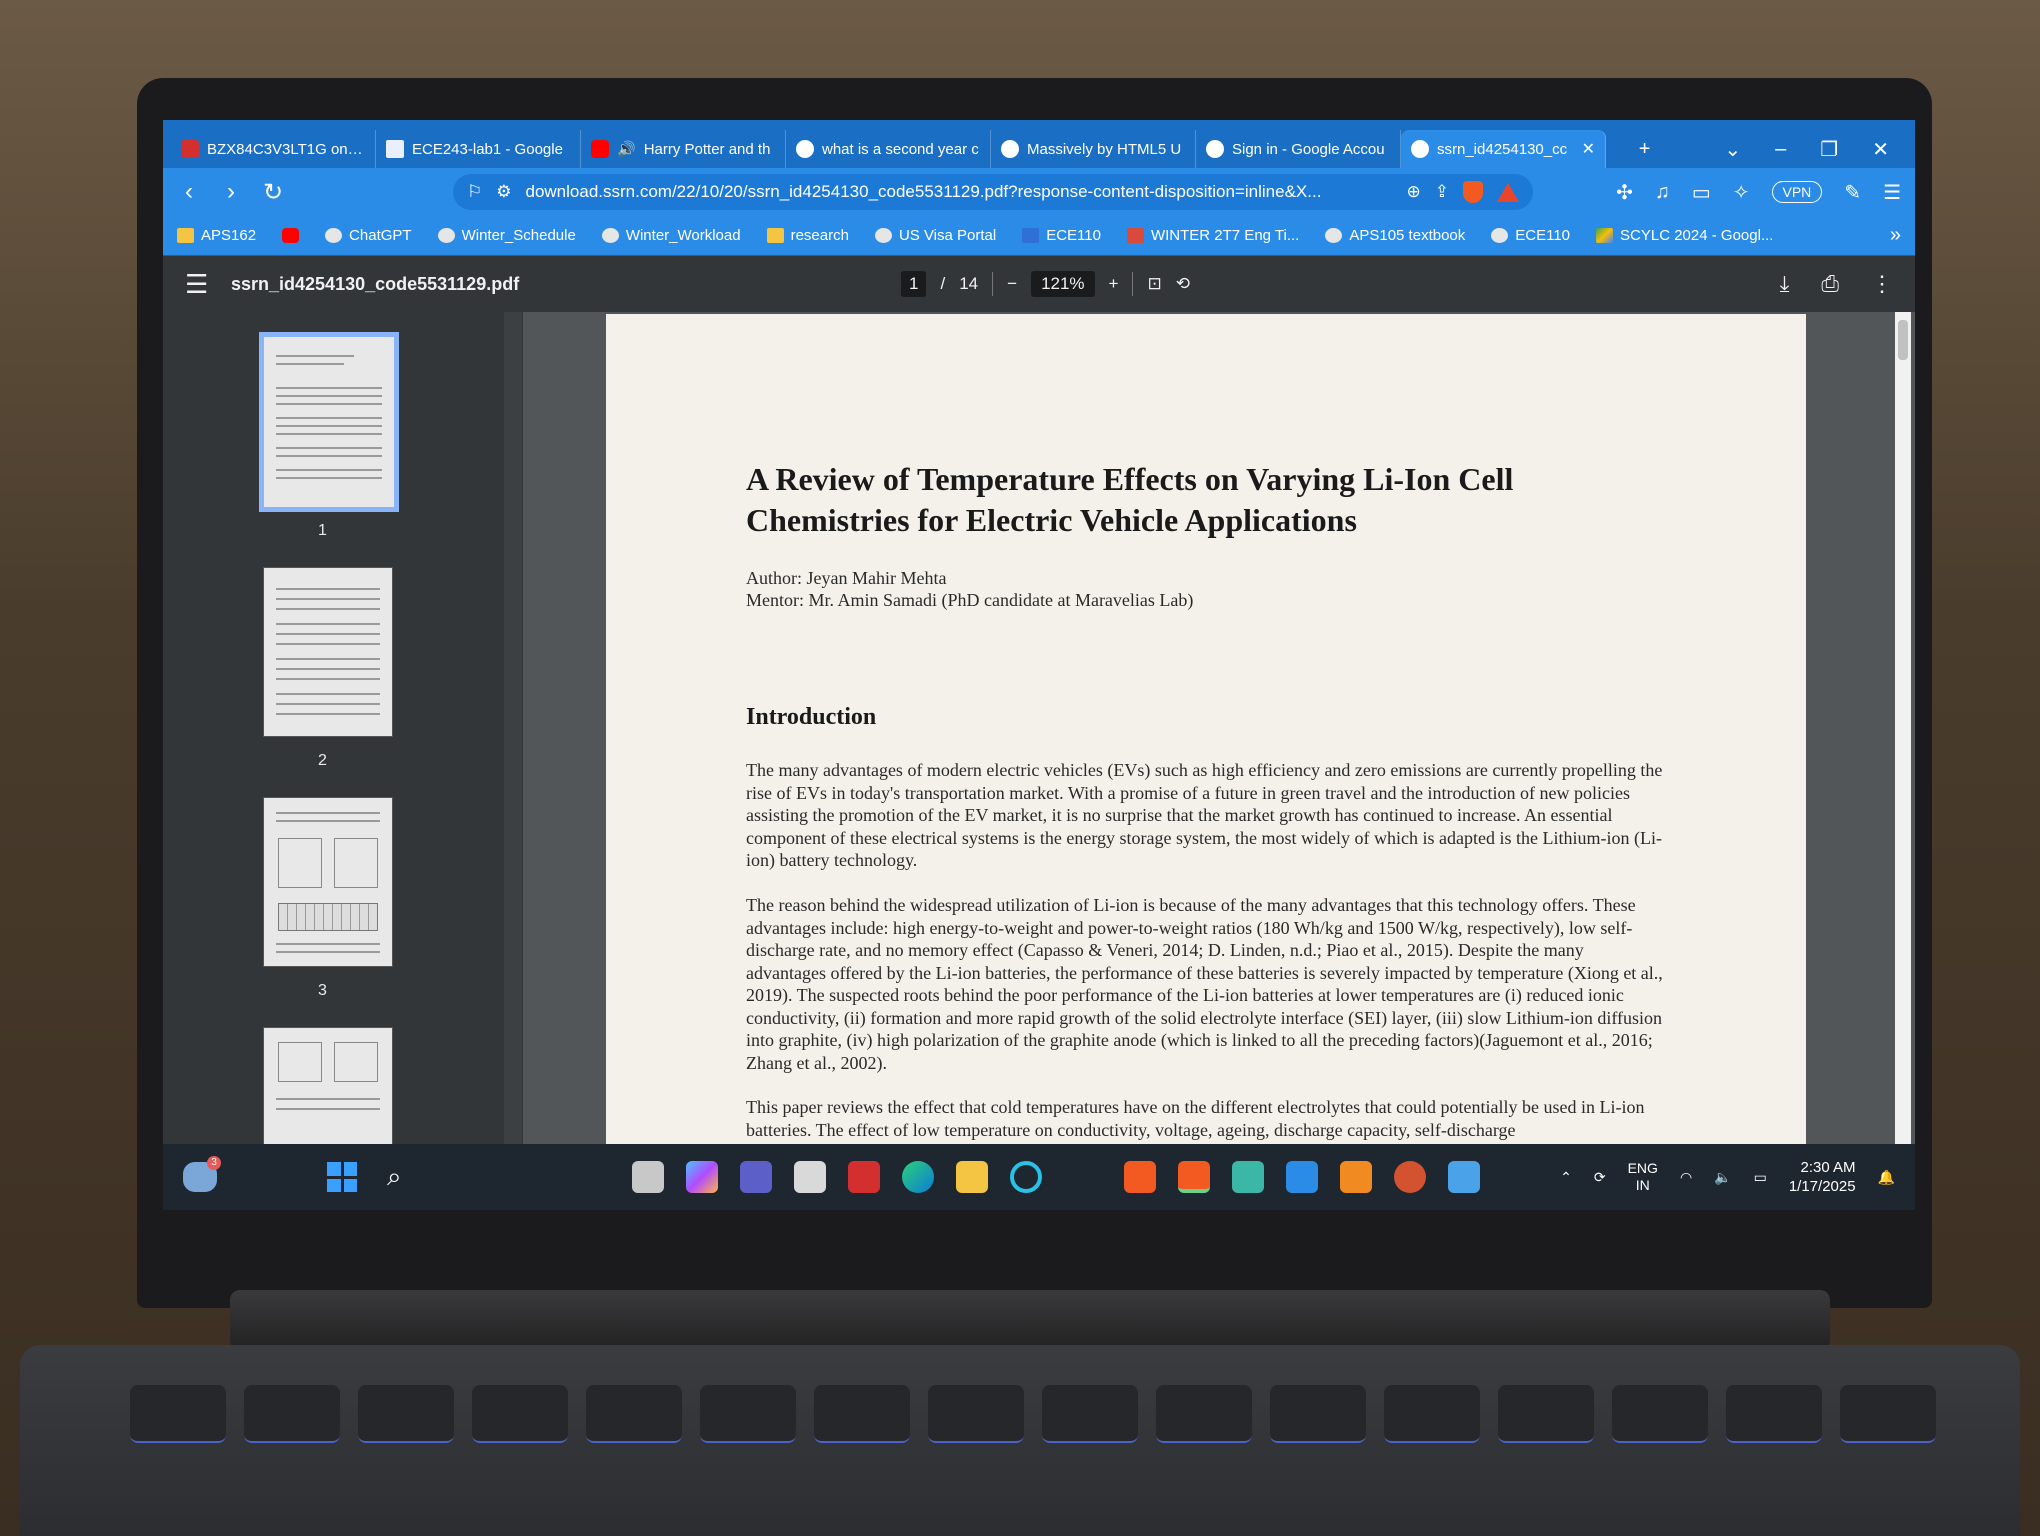  Describe the element at coordinates (1643, 1177) in the screenshot. I see `language-indicator: ENG IN` at that location.